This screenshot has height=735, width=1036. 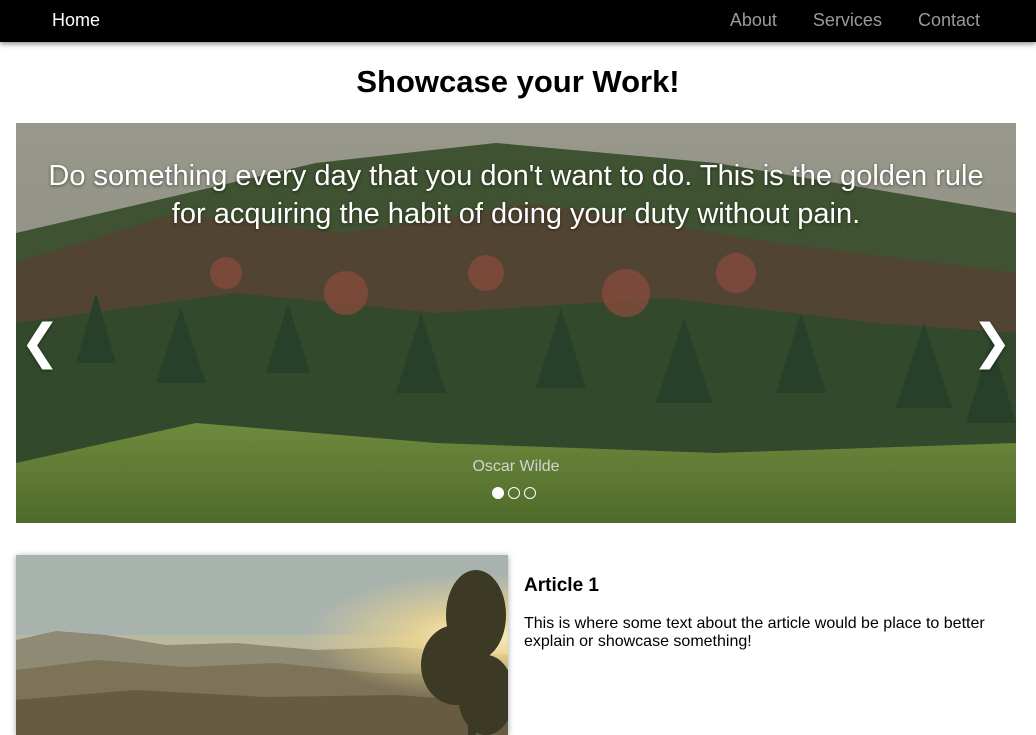 What do you see at coordinates (518, 21) in the screenshot?
I see `navbar: Home About Services Contact` at bounding box center [518, 21].